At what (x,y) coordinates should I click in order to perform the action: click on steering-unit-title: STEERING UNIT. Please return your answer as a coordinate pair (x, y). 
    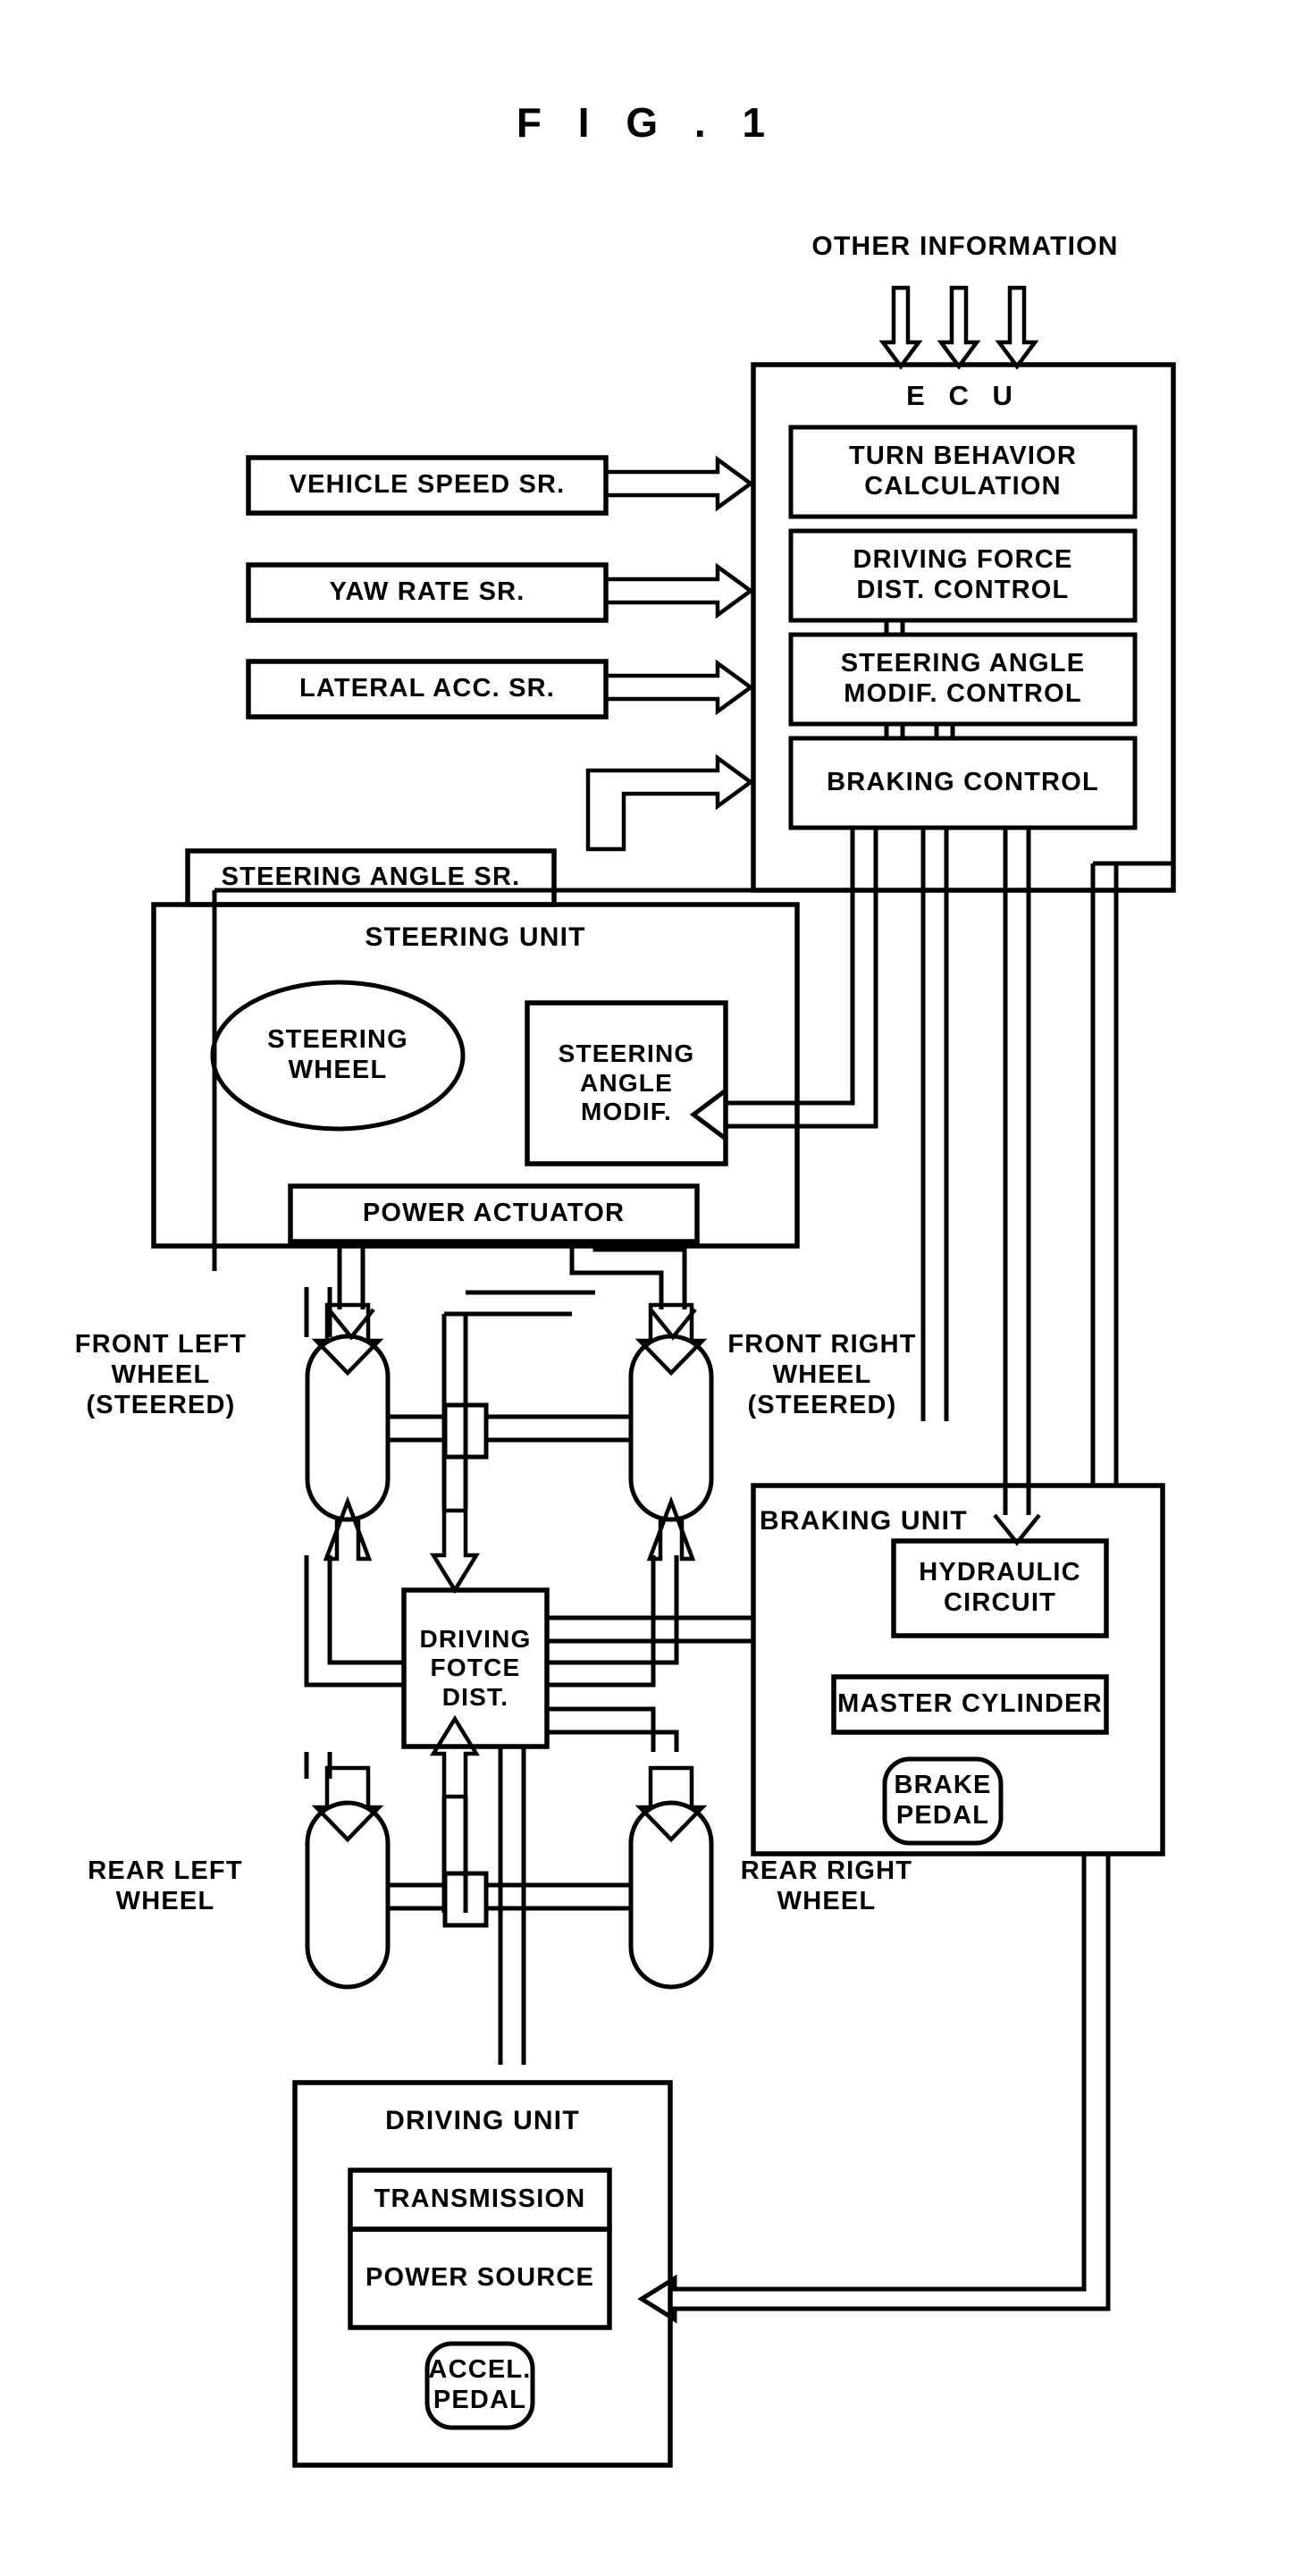
    Looking at the image, I should click on (476, 937).